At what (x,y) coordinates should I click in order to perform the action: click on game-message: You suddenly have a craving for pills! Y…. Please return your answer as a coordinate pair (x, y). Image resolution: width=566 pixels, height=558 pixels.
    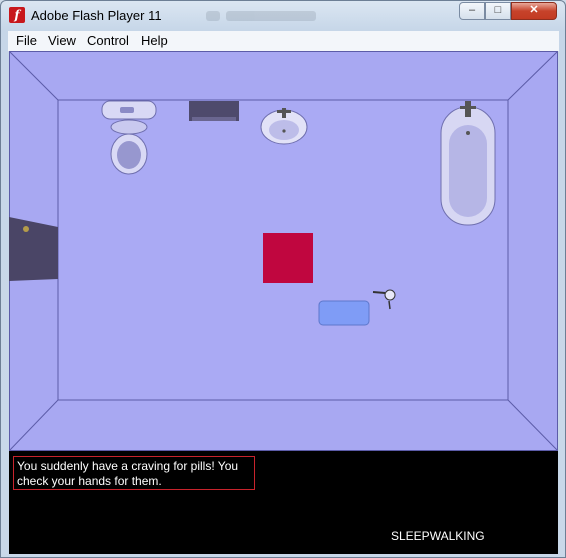
    Looking at the image, I should click on (134, 473).